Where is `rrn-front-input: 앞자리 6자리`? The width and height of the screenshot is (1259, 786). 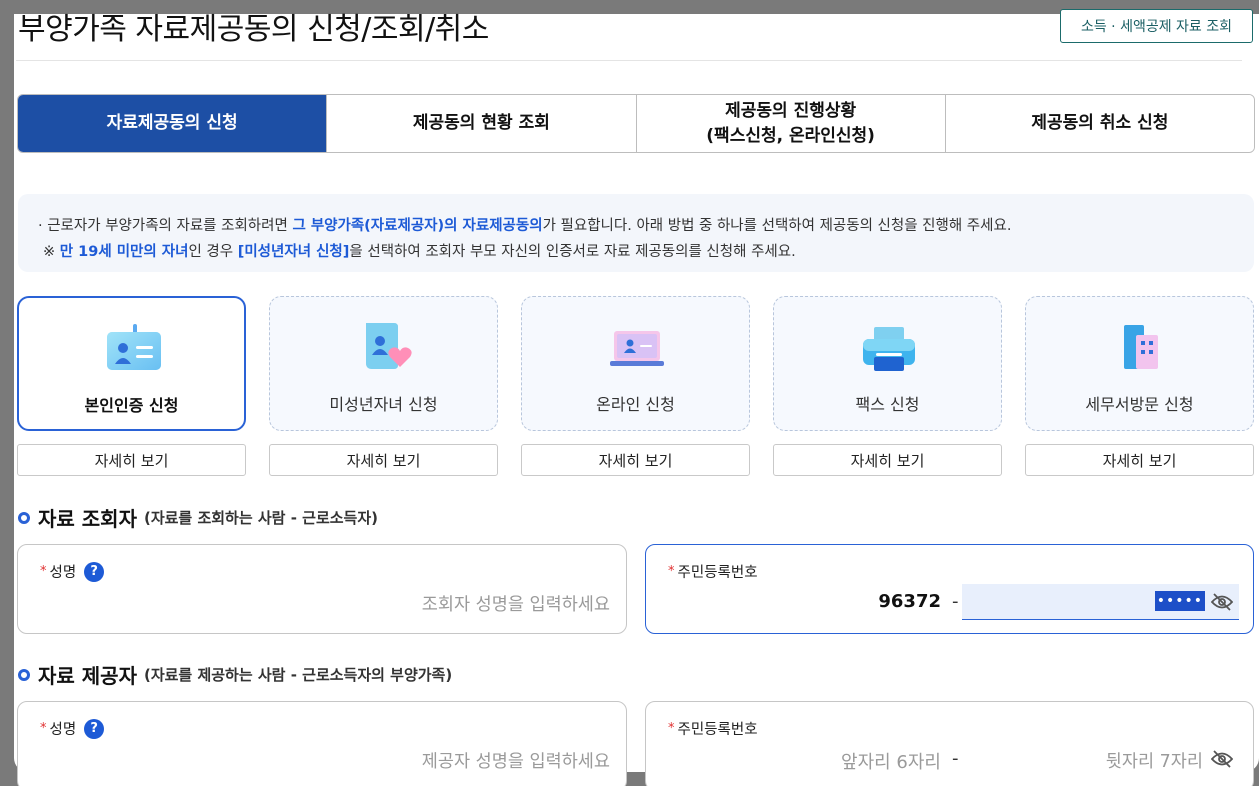
rrn-front-input: 앞자리 6자리 is located at coordinates (891, 761).